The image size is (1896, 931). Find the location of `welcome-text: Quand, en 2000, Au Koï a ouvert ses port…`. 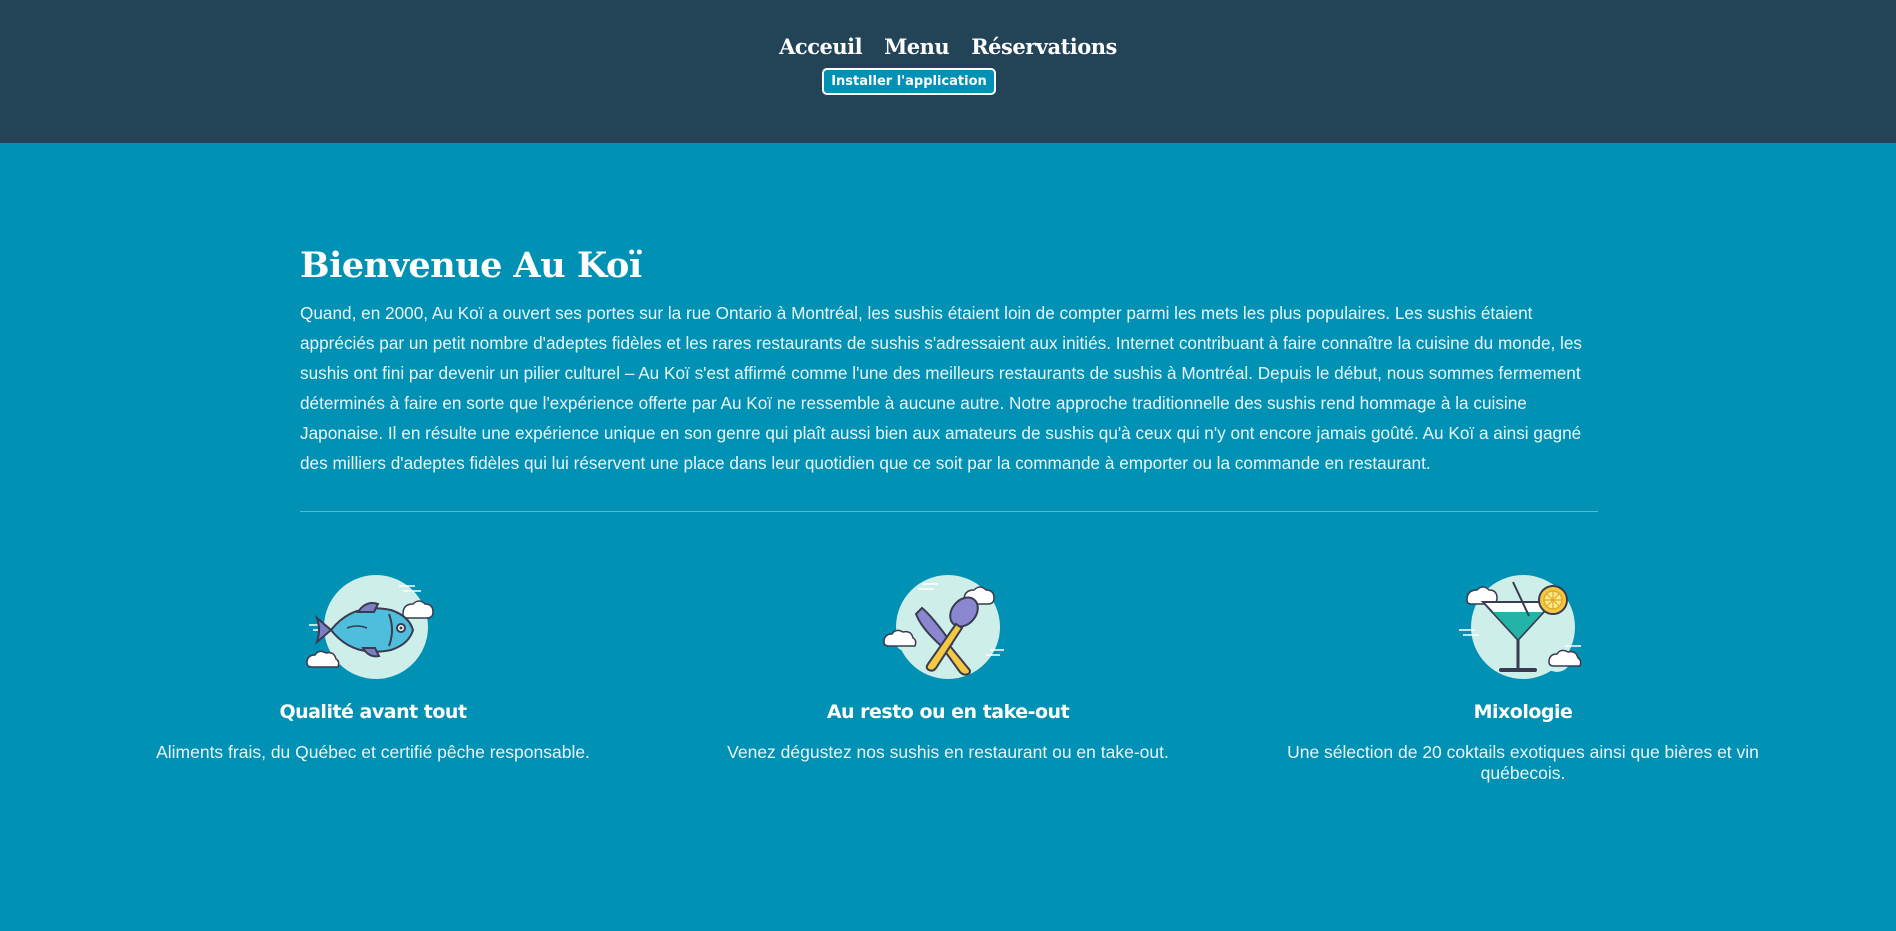

welcome-text: Quand, en 2000, Au Koï a ouvert ses port… is located at coordinates (941, 388).